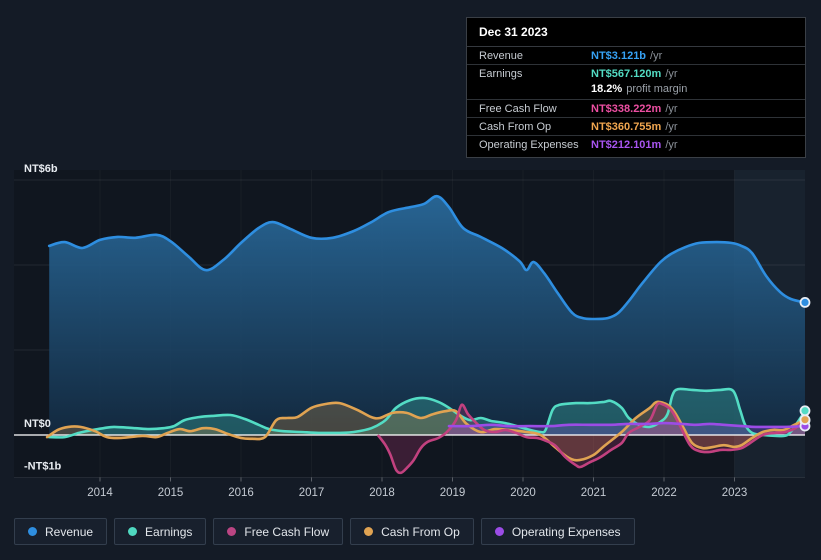 The width and height of the screenshot is (821, 560). Describe the element at coordinates (312, 493) in the screenshot. I see `x-tick-label: 2017` at that location.